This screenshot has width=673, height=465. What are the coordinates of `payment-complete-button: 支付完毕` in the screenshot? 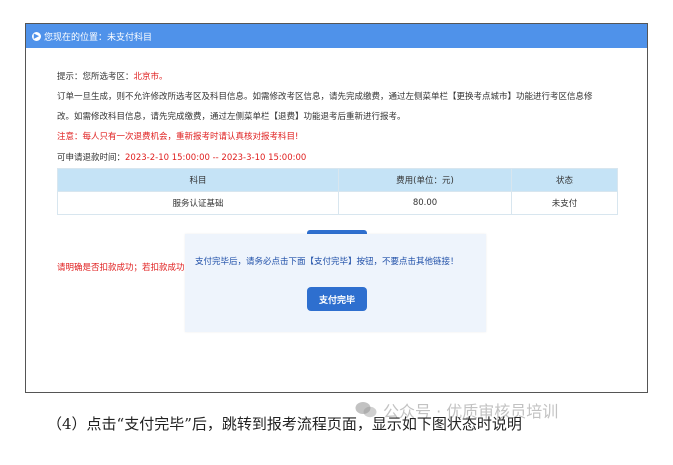 It's located at (337, 299).